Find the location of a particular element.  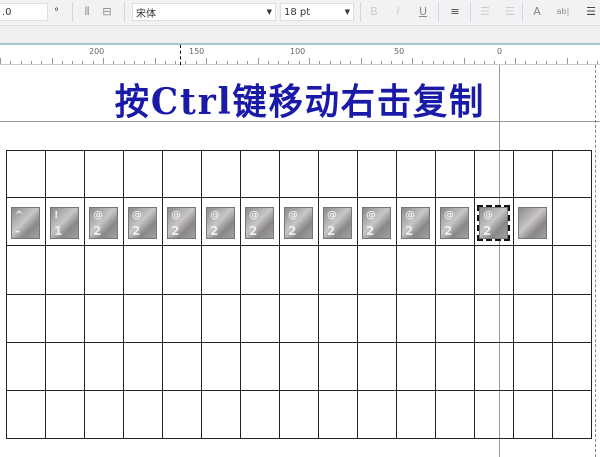

numbered-list-icon: ☰ is located at coordinates (510, 12).